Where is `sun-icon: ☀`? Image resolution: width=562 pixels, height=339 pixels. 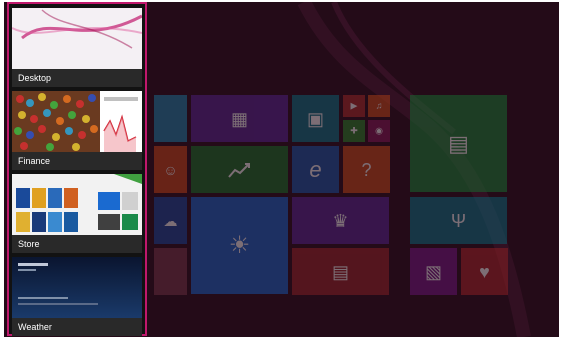
sun-icon: ☀ is located at coordinates (239, 245).